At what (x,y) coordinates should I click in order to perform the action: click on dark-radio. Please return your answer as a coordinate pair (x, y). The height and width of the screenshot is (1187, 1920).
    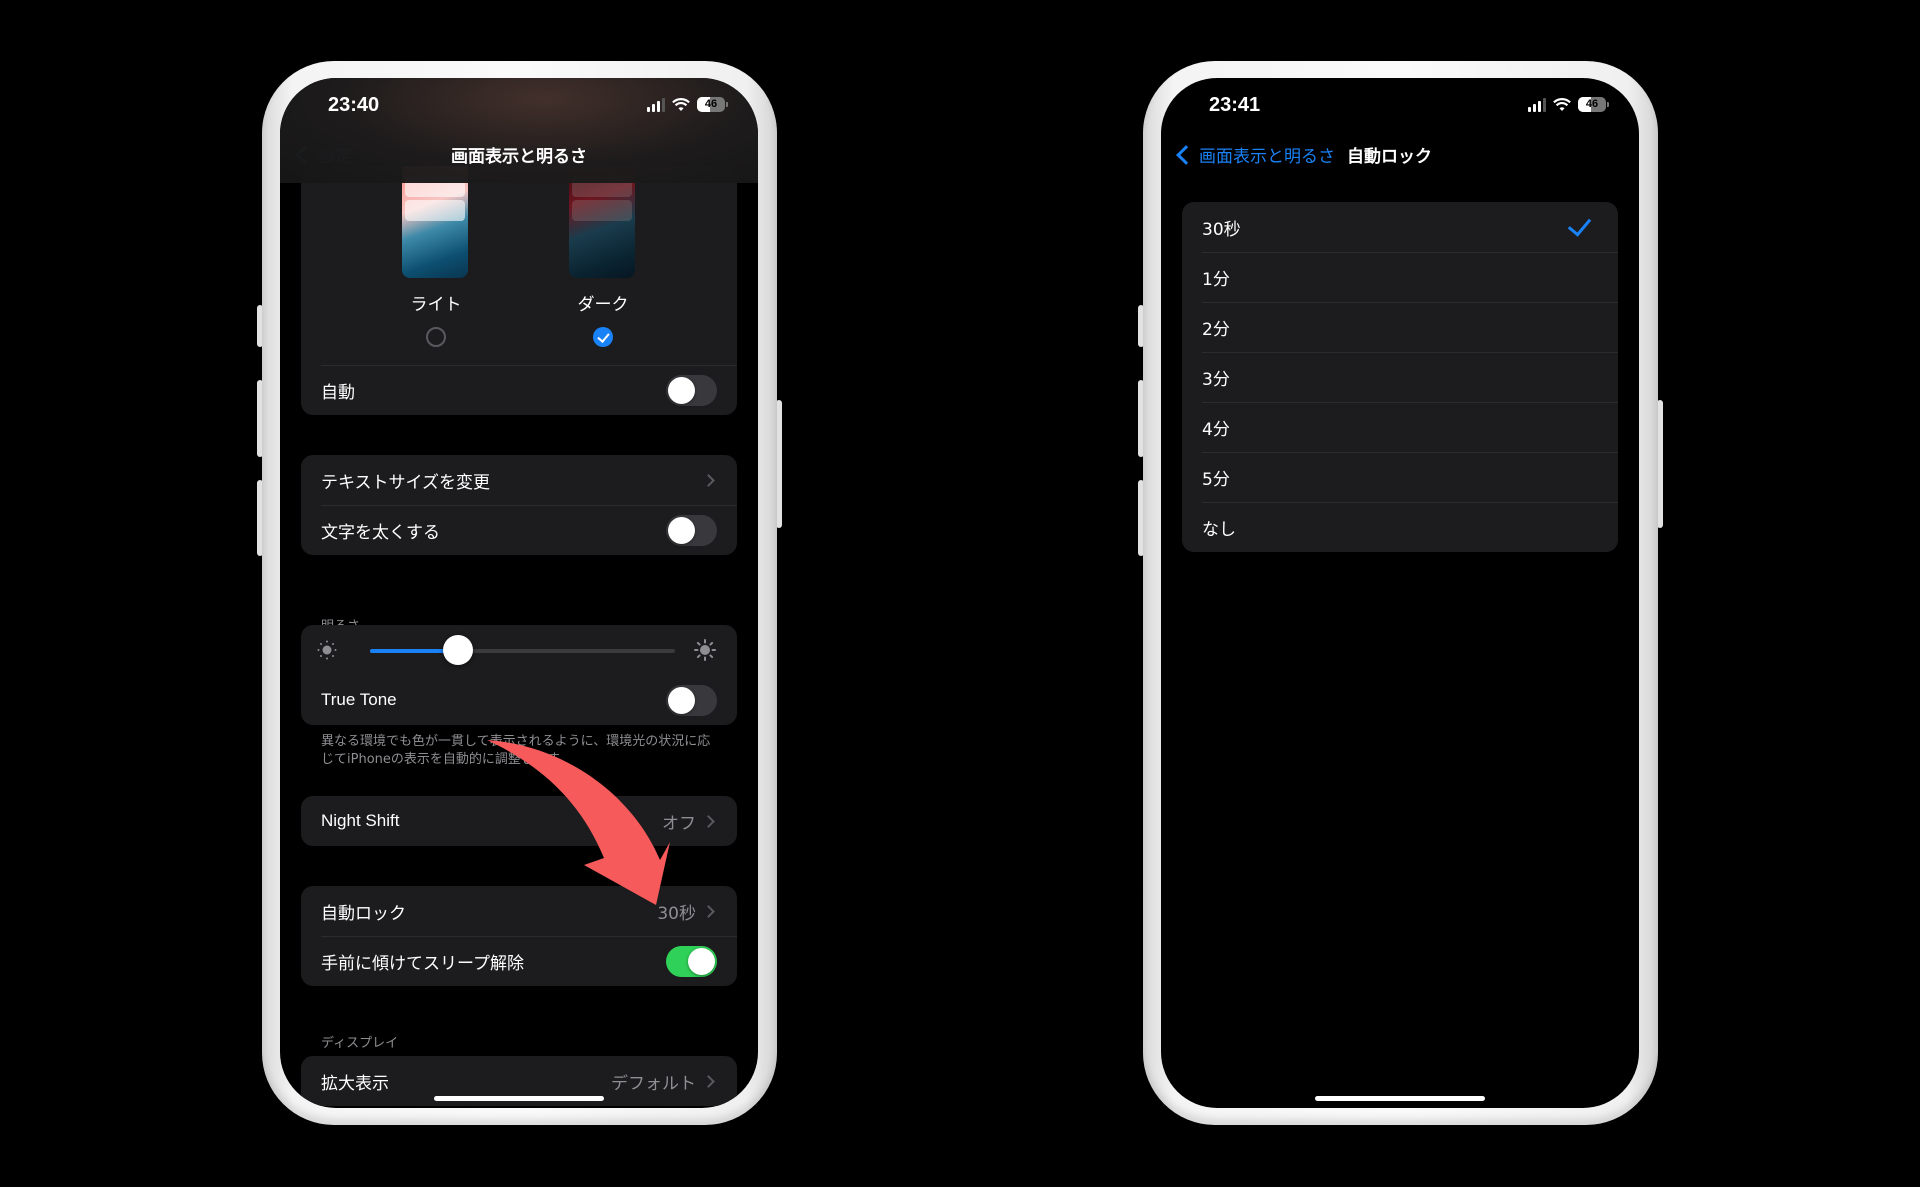
    Looking at the image, I should click on (603, 337).